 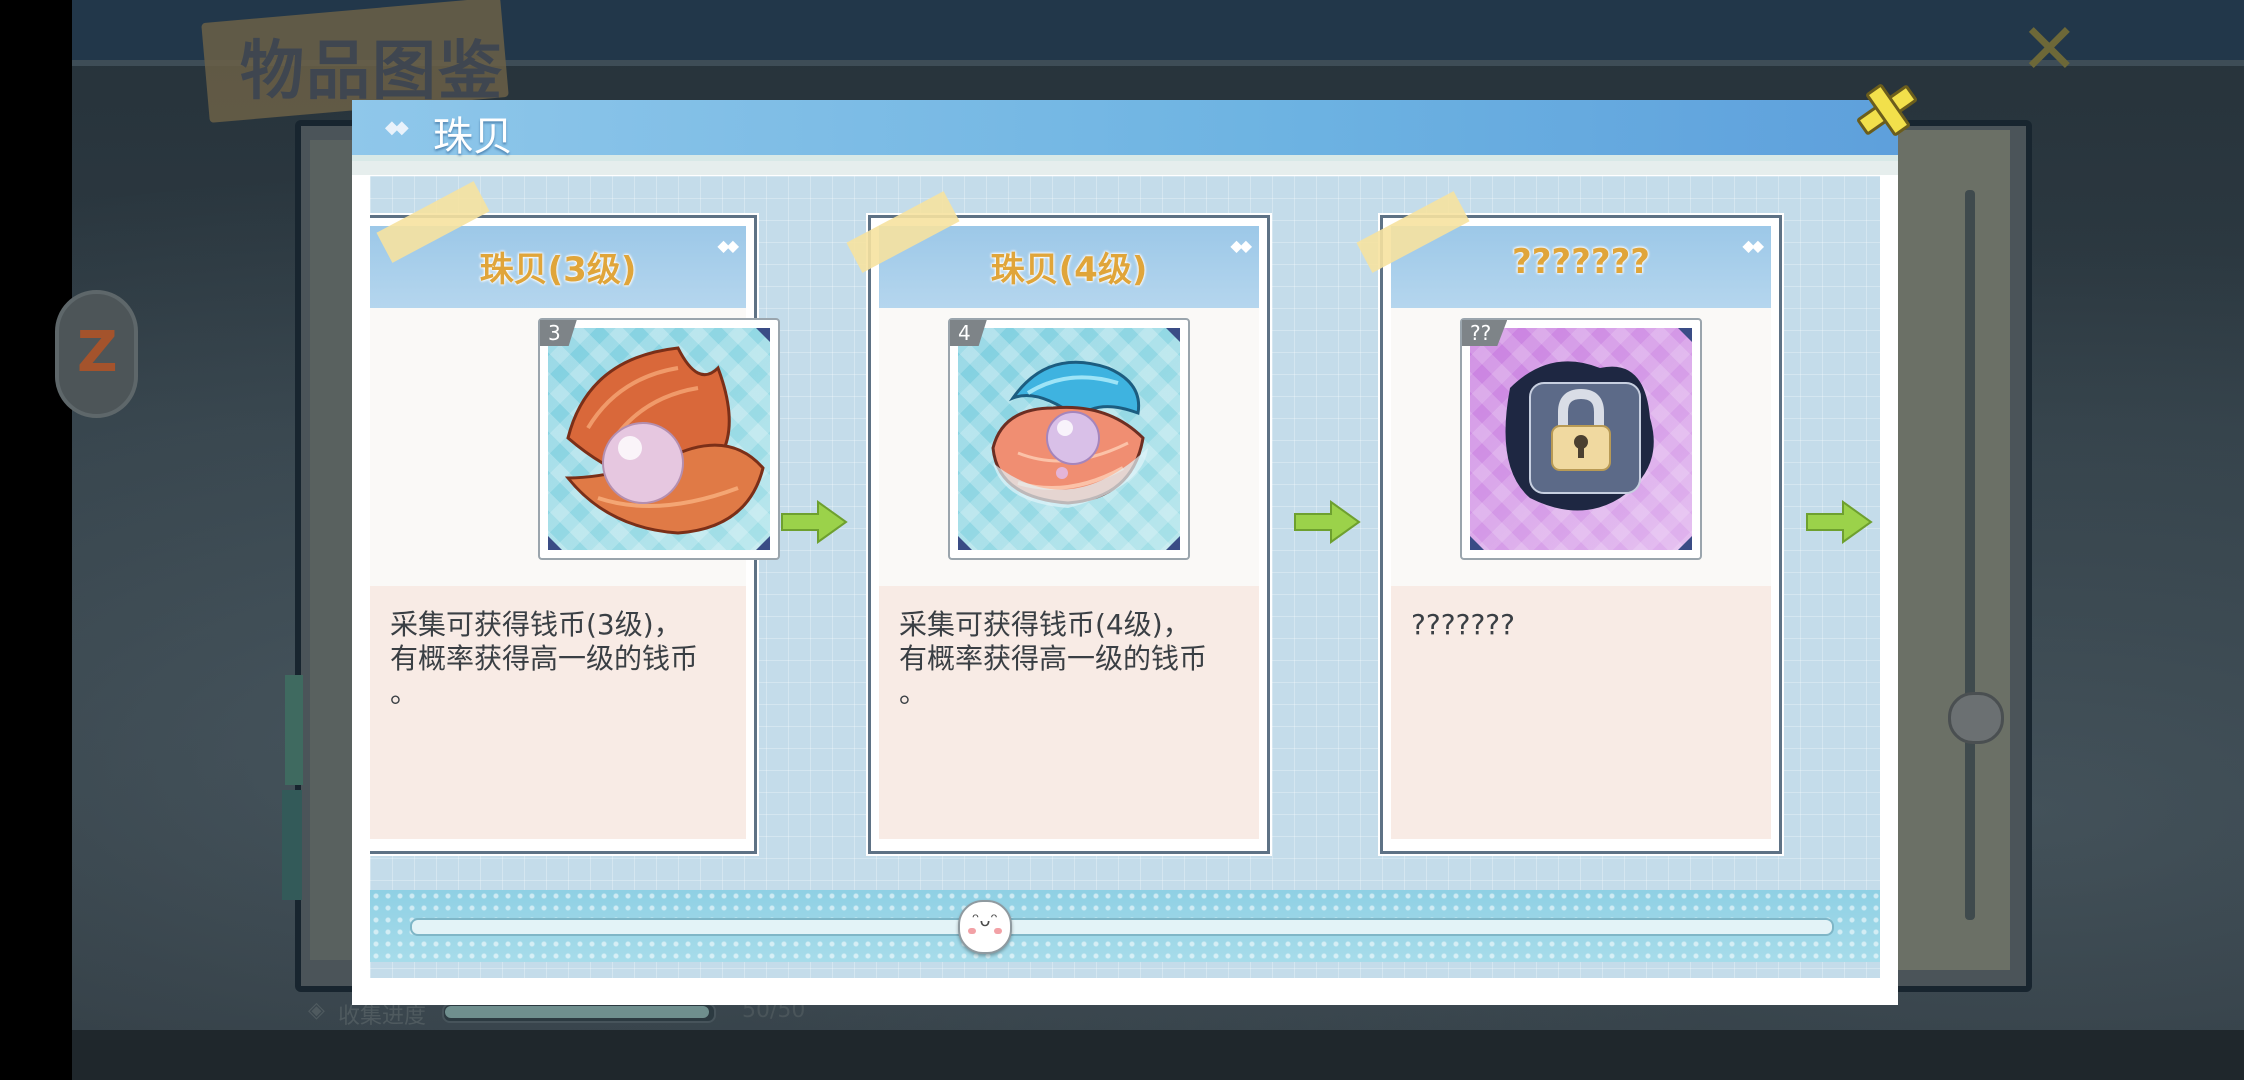 What do you see at coordinates (1069, 434) in the screenshot?
I see `pearl-shell-blue-icon` at bounding box center [1069, 434].